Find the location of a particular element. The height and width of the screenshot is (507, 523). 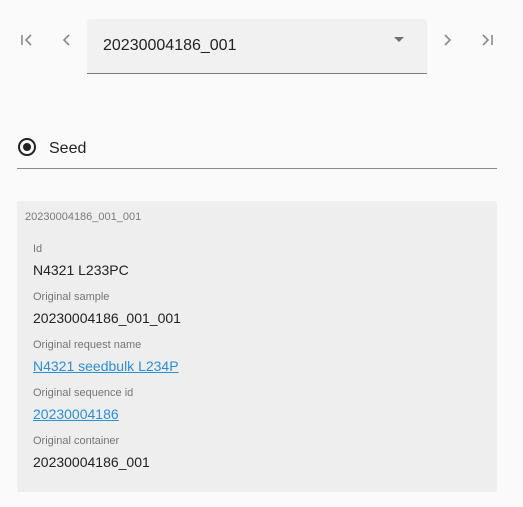

field-label: Original container is located at coordinates (76, 441).